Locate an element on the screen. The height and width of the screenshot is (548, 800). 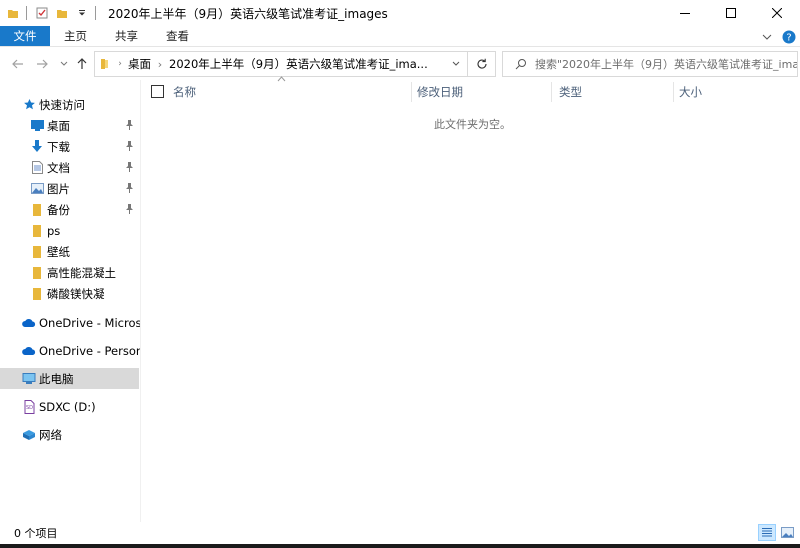
sidebar-item-pictures: 图片 is located at coordinates (70, 188).